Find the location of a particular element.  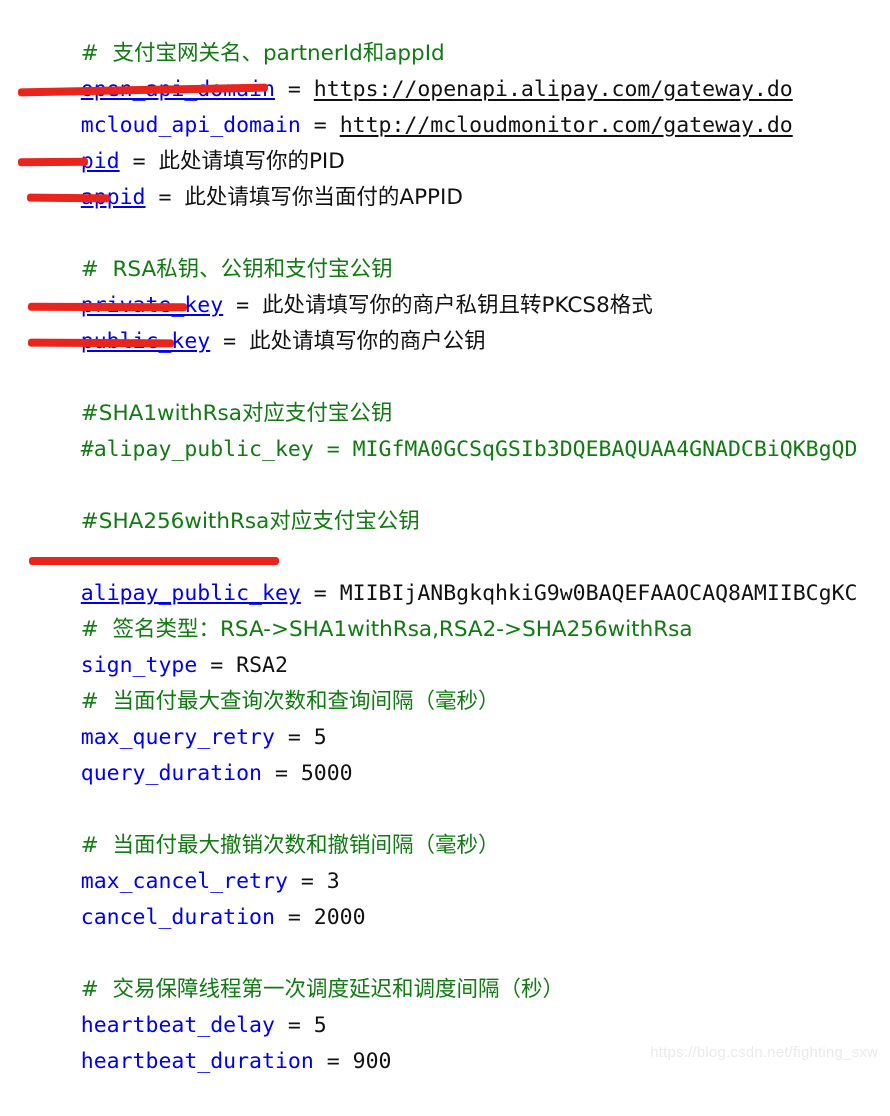

config-value-pid: 此处请填写你的PID is located at coordinates (251, 161).